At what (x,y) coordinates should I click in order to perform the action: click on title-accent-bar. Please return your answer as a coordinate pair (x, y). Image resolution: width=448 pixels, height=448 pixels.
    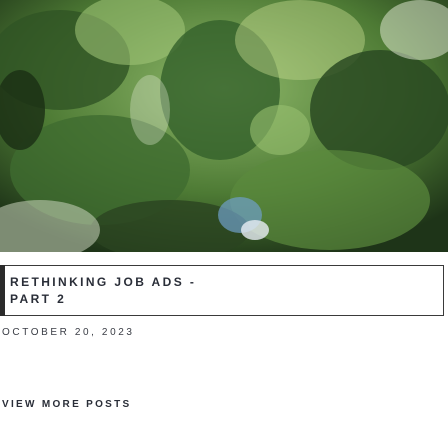
    Looking at the image, I should click on (2, 290).